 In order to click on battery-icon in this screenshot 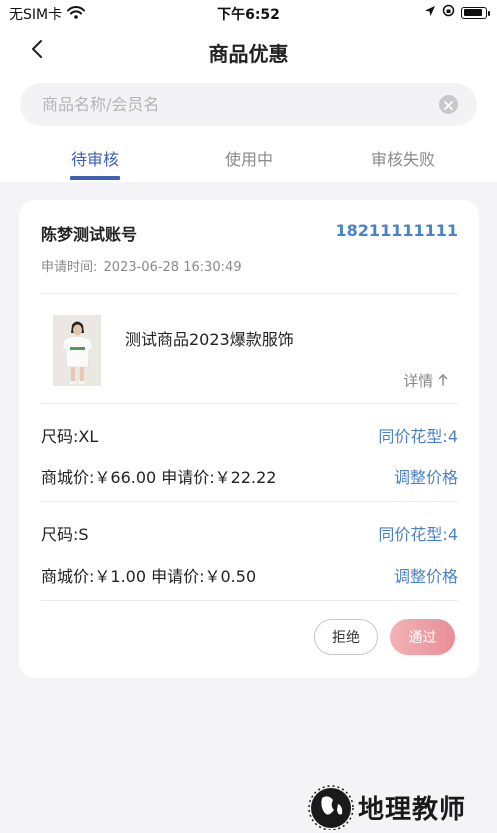, I will do `click(475, 12)`.